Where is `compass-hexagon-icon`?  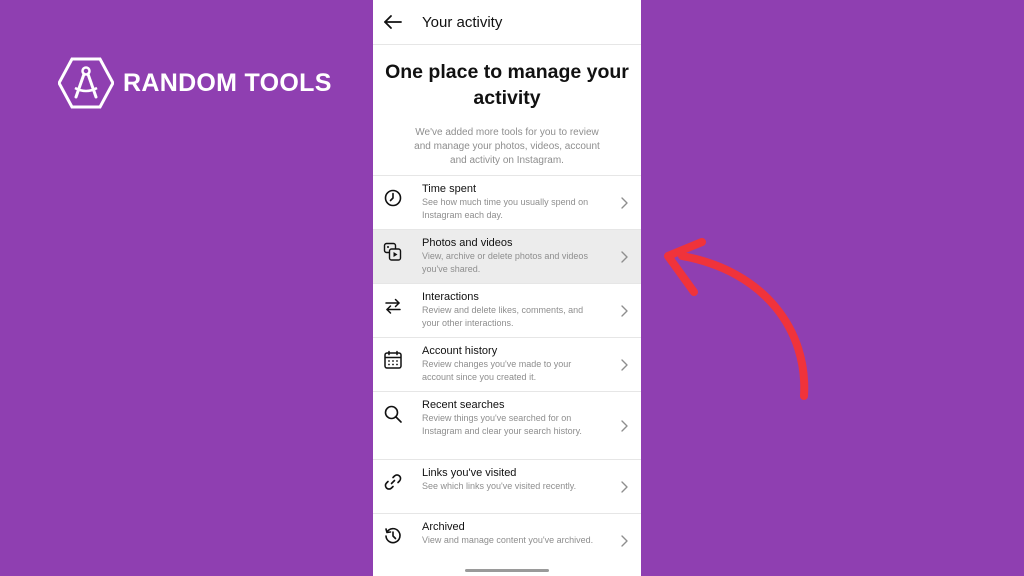
compass-hexagon-icon is located at coordinates (86, 83).